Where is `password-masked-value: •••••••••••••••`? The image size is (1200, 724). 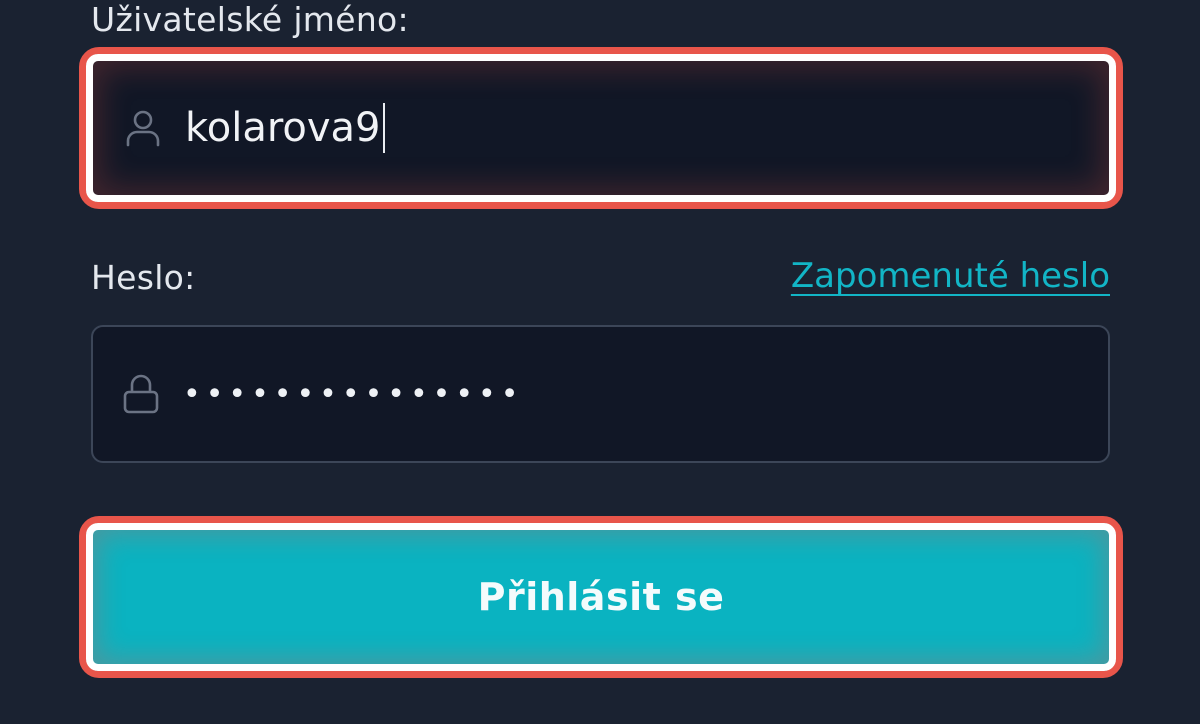
password-masked-value: ••••••••••••••• is located at coordinates (353, 394).